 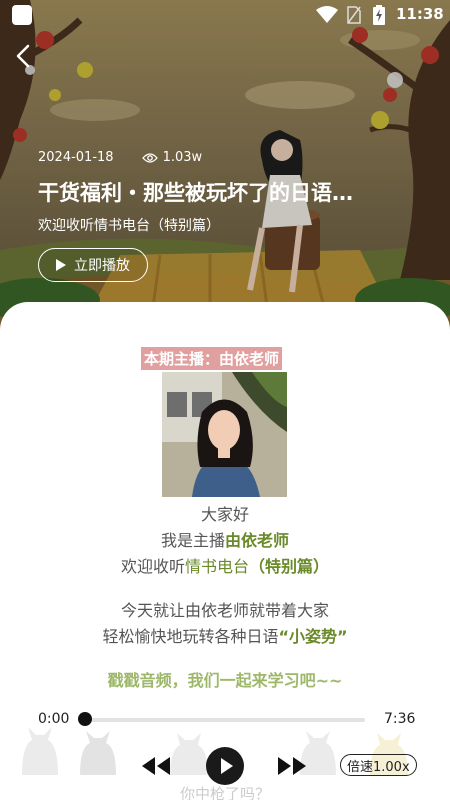 I want to click on rewind-icon, so click(x=156, y=766).